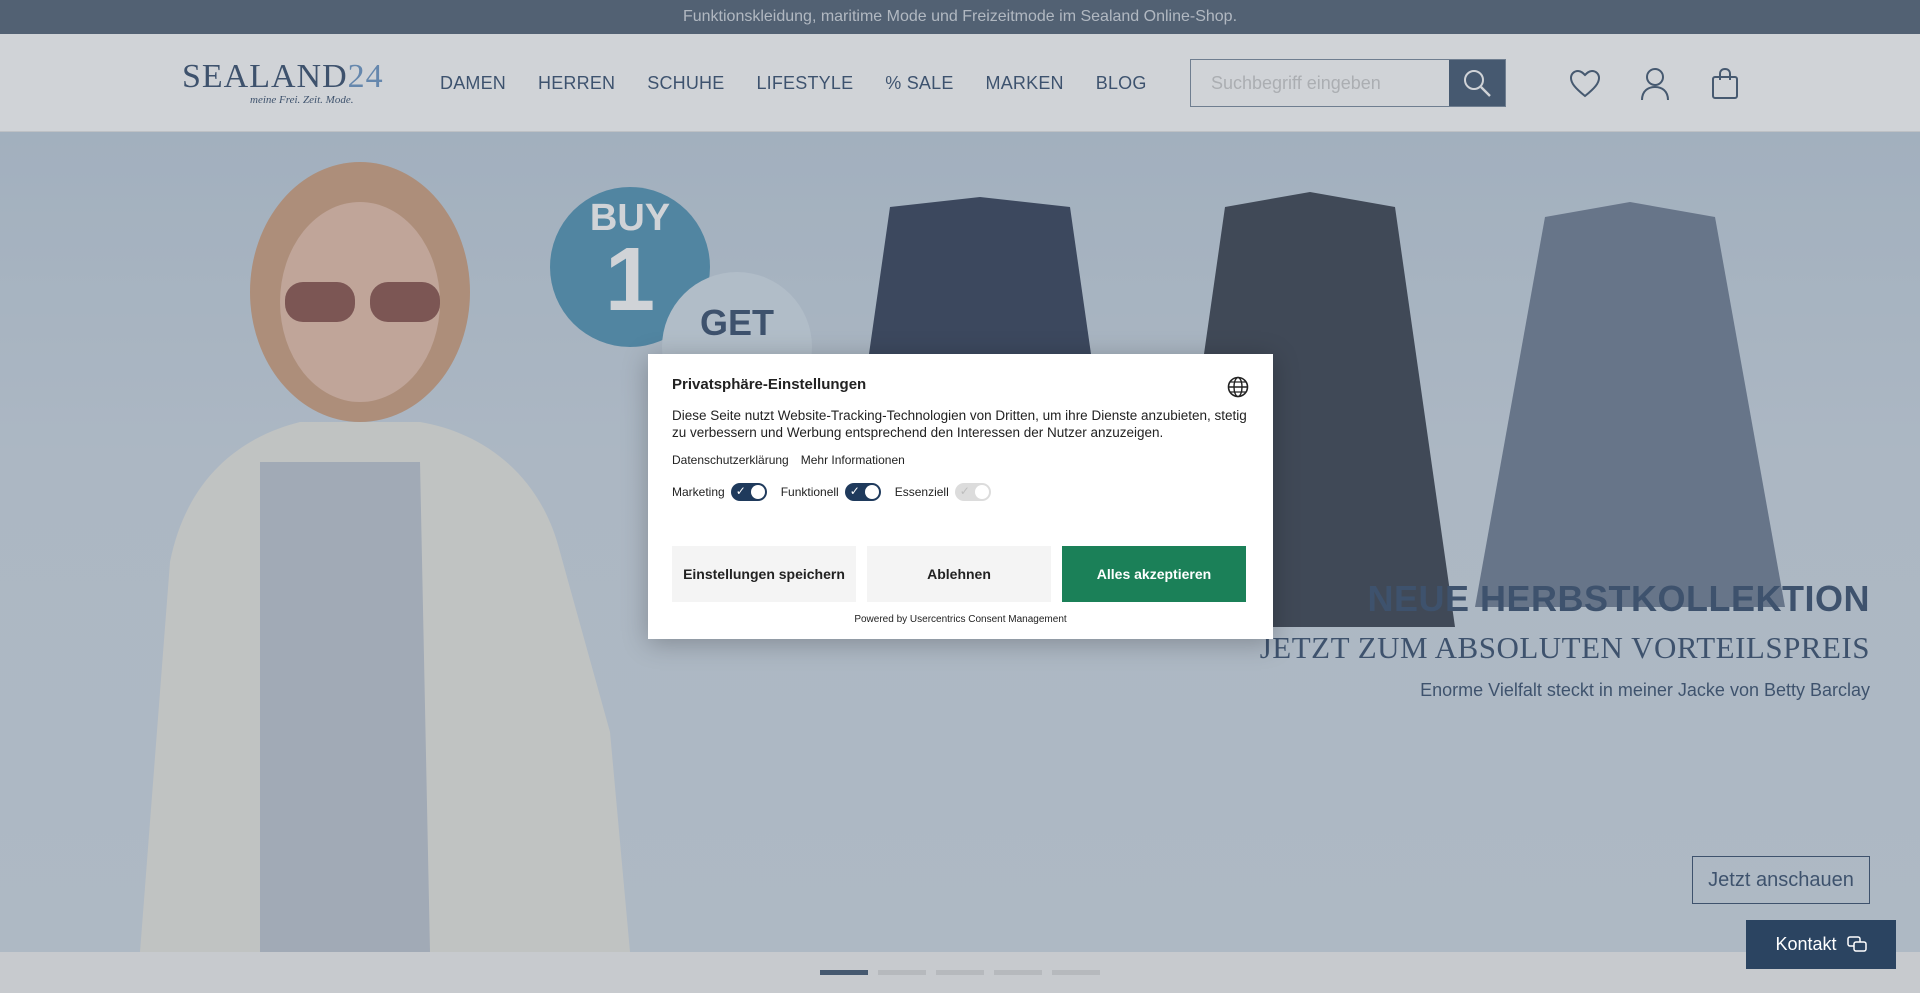 The height and width of the screenshot is (993, 1920). I want to click on globe-icon, so click(1238, 387).